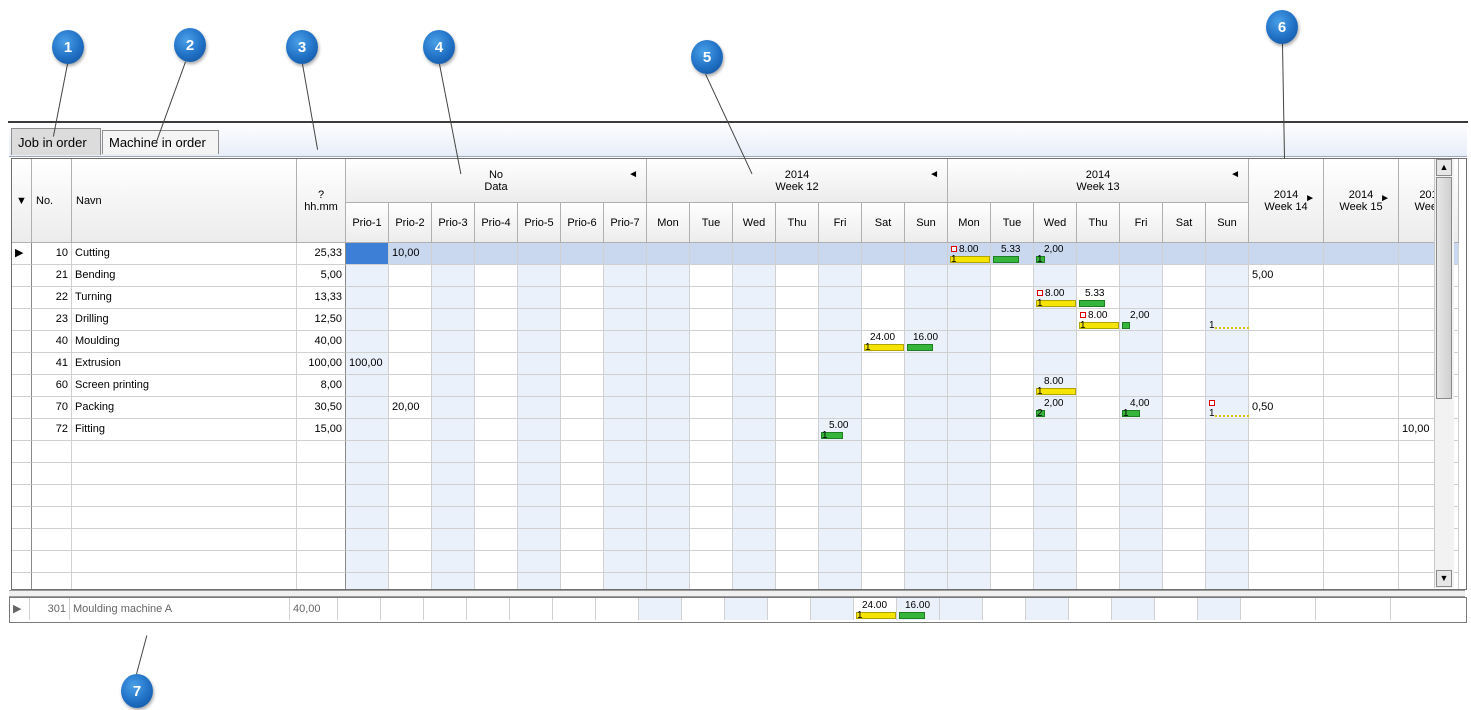 This screenshot has width=1471, height=710. What do you see at coordinates (737, 593) in the screenshot?
I see `pane-splitter` at bounding box center [737, 593].